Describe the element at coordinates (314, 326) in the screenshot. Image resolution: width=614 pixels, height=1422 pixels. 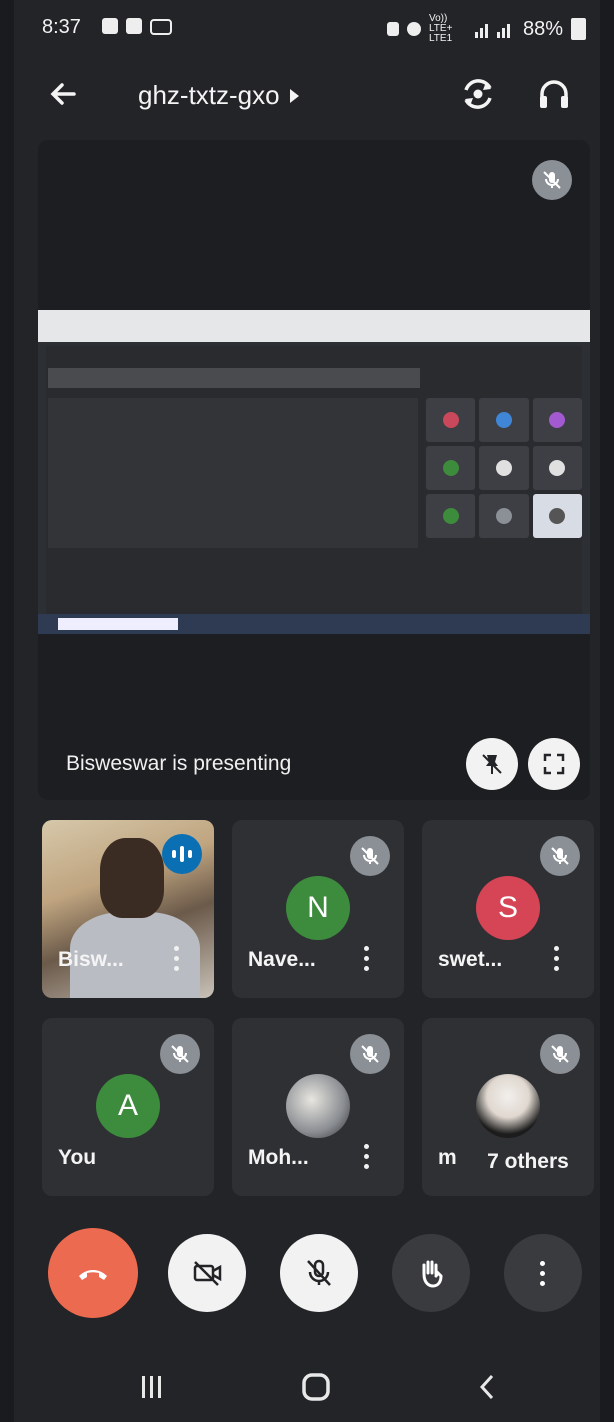
I see `browser-chrome` at that location.